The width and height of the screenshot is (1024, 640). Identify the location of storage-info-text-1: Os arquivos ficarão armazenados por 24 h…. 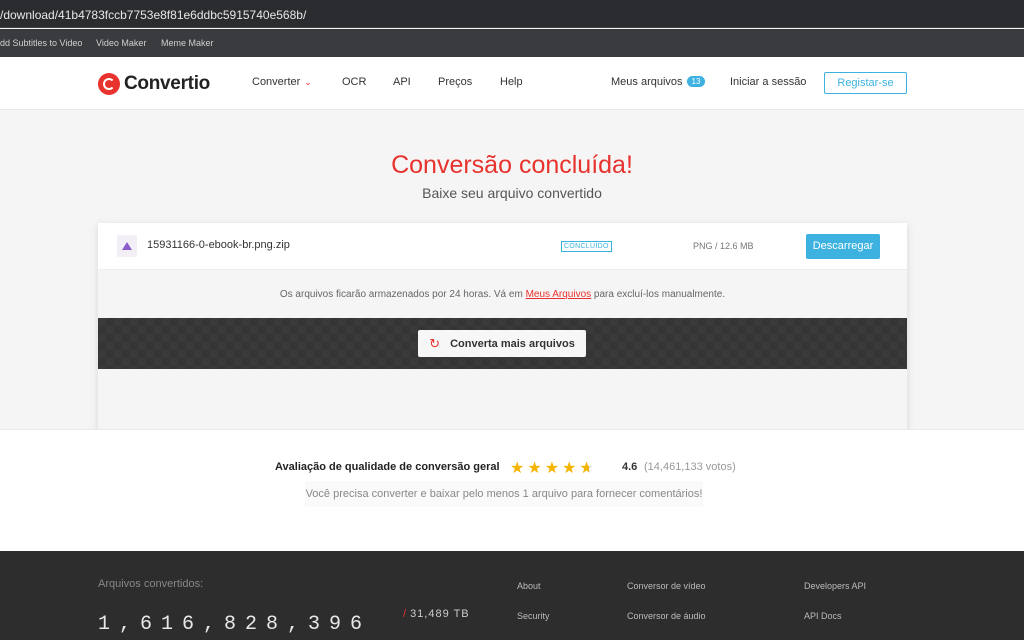
(402, 294).